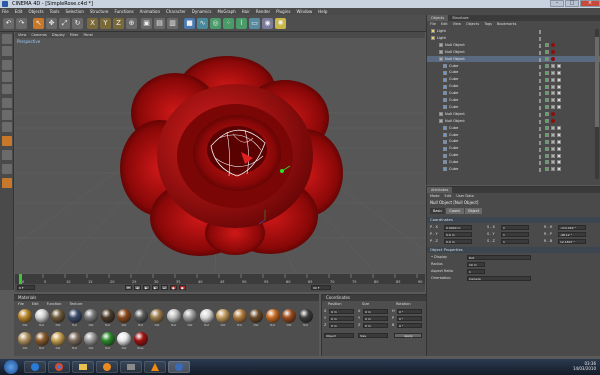  Describe the element at coordinates (202, 11) in the screenshot. I see `menu-dynamics: Dynamics` at that location.